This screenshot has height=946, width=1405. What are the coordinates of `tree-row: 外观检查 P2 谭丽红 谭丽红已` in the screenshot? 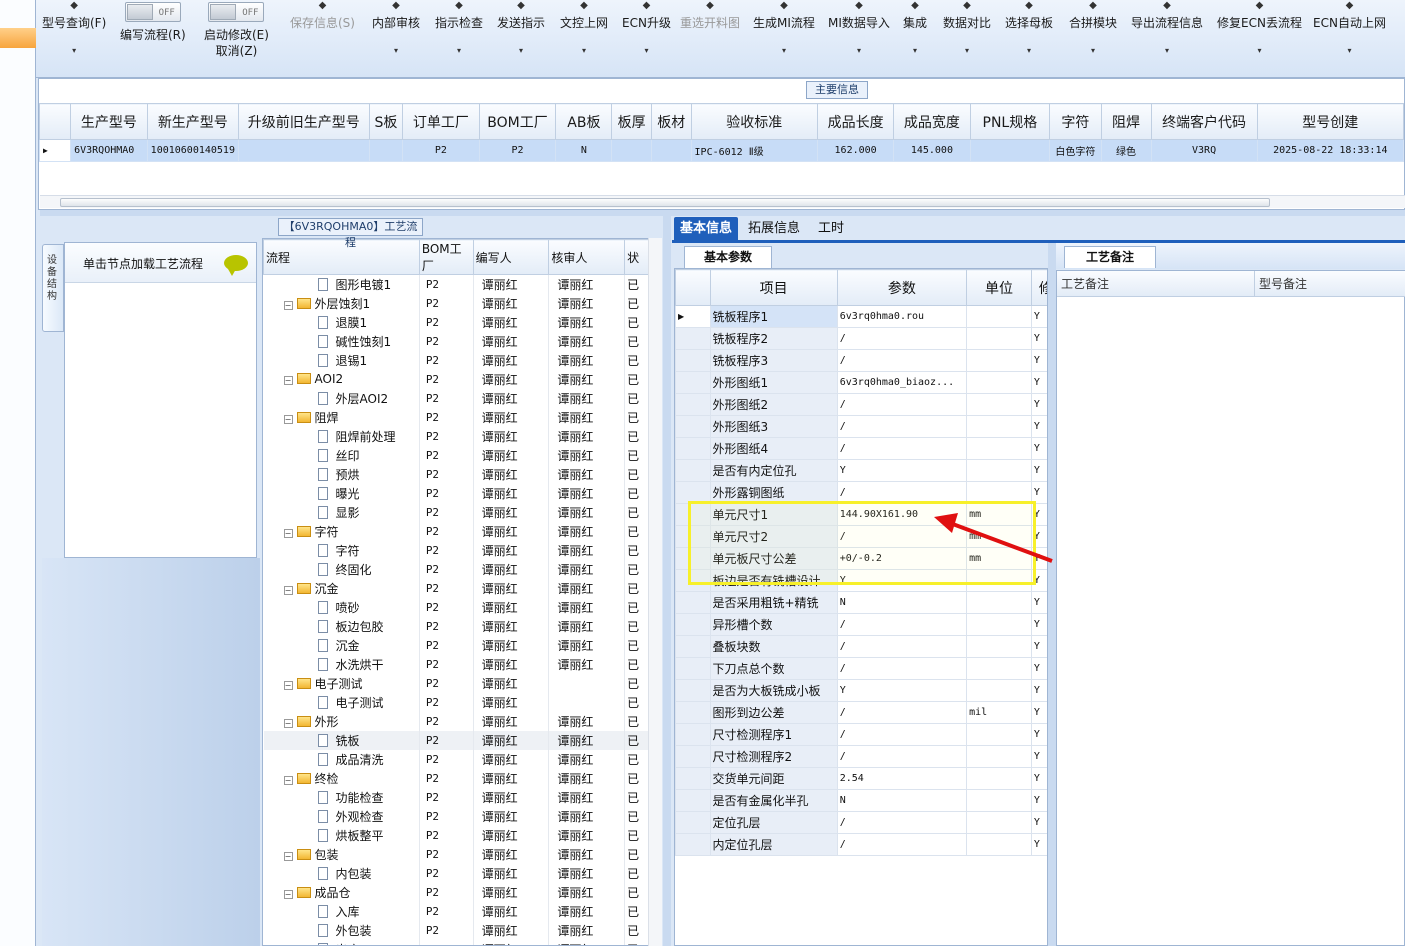 It's located at (462, 816).